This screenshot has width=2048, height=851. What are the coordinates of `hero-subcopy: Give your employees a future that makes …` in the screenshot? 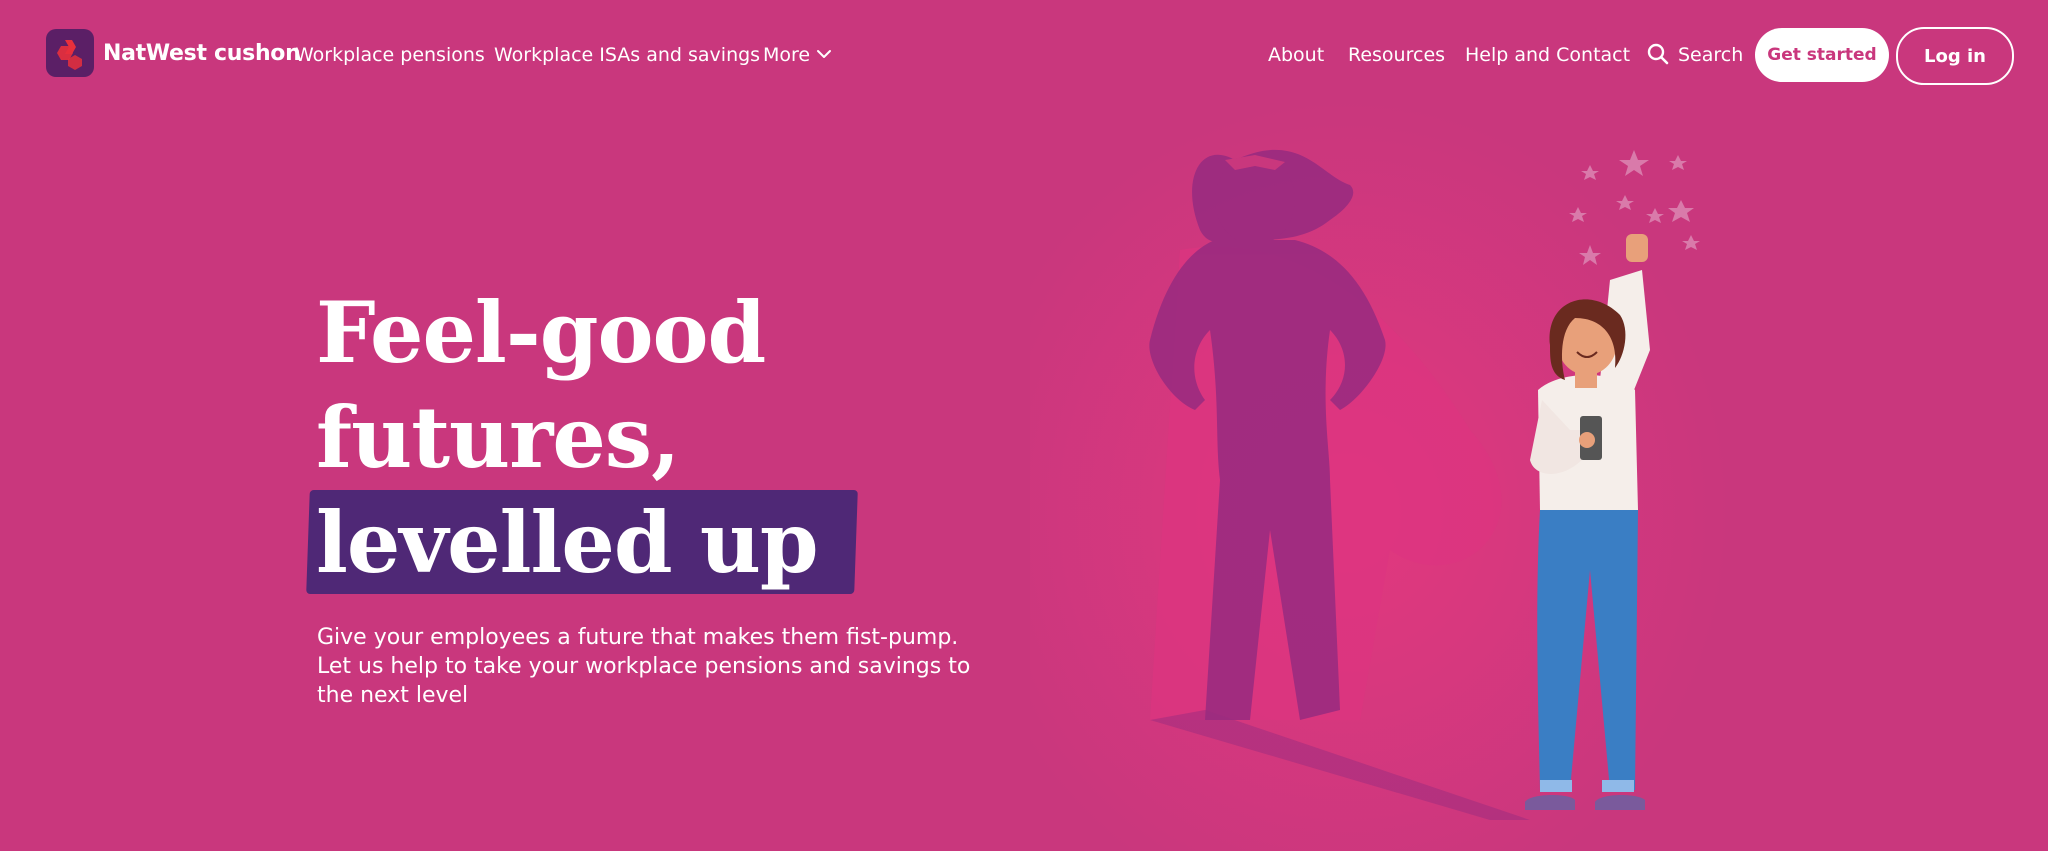 It's located at (644, 666).